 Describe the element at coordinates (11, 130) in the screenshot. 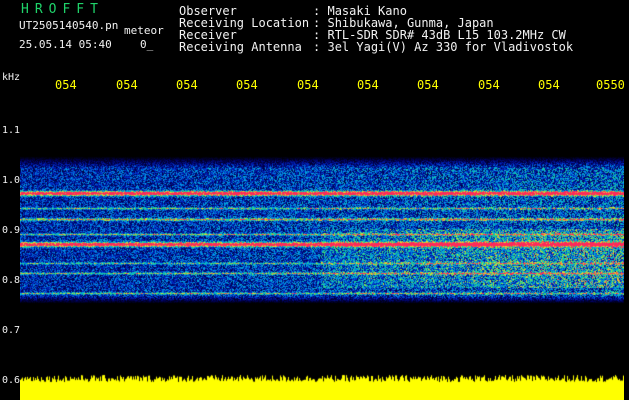

I see `y-tick-label: 1.1` at that location.